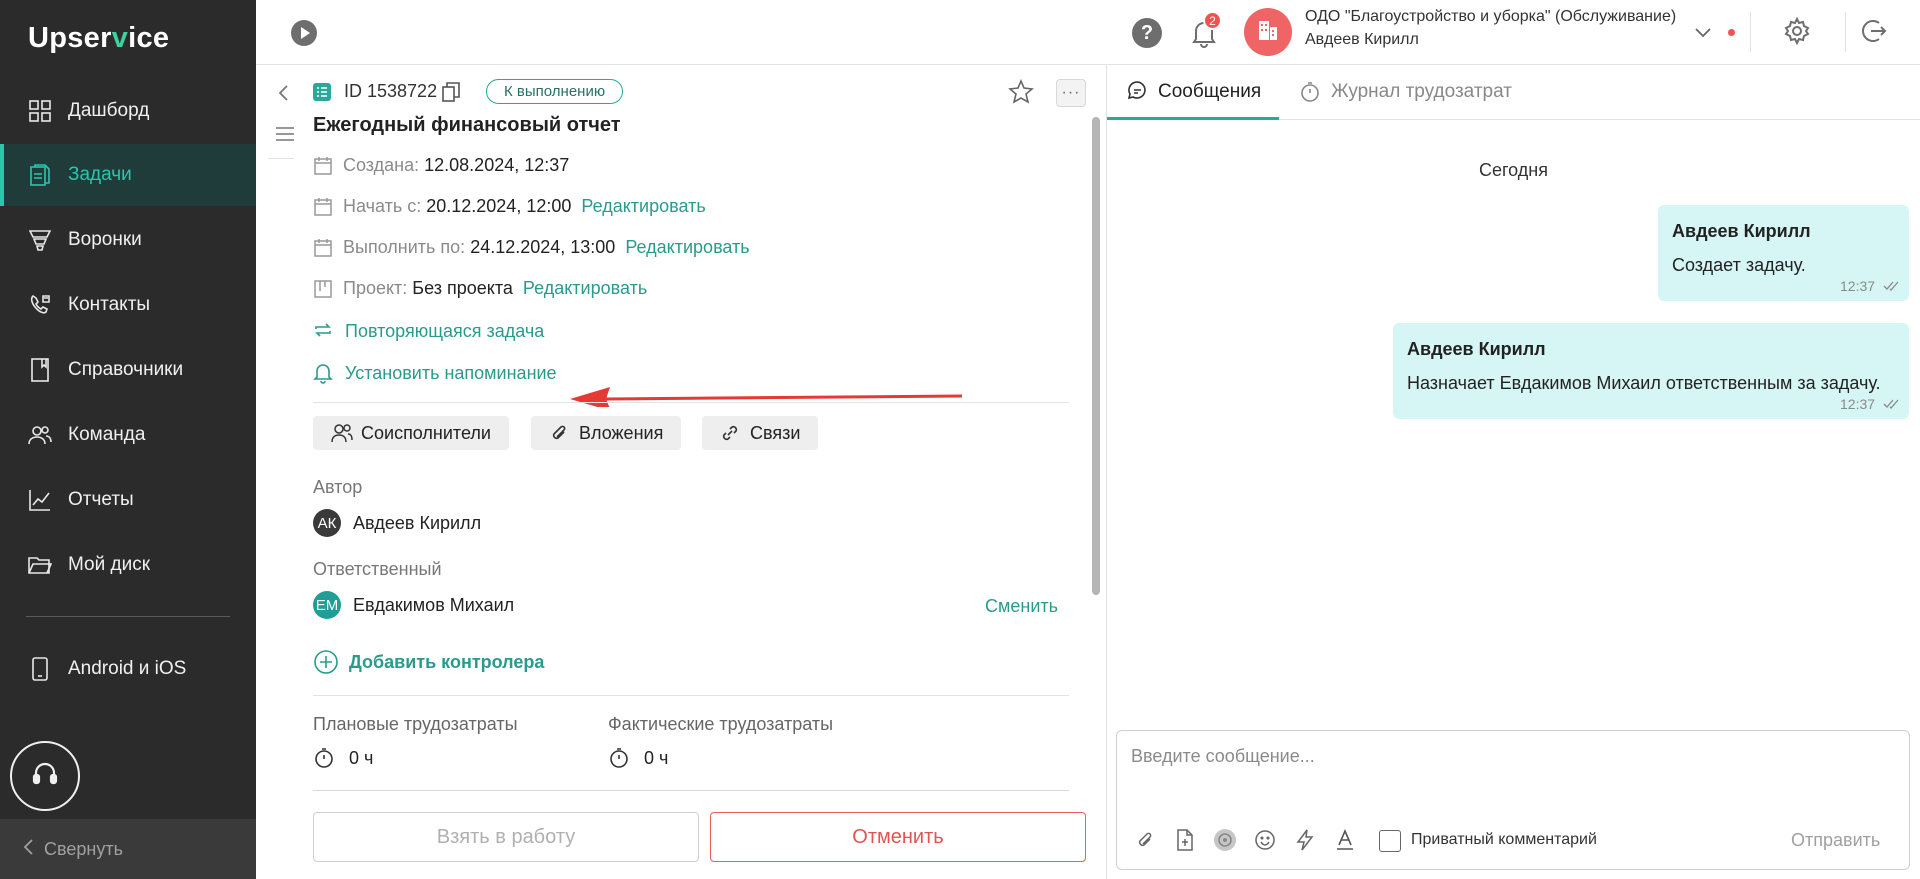 The height and width of the screenshot is (879, 1920). What do you see at coordinates (555, 91) in the screenshot?
I see `status-badge: К выполнению` at bounding box center [555, 91].